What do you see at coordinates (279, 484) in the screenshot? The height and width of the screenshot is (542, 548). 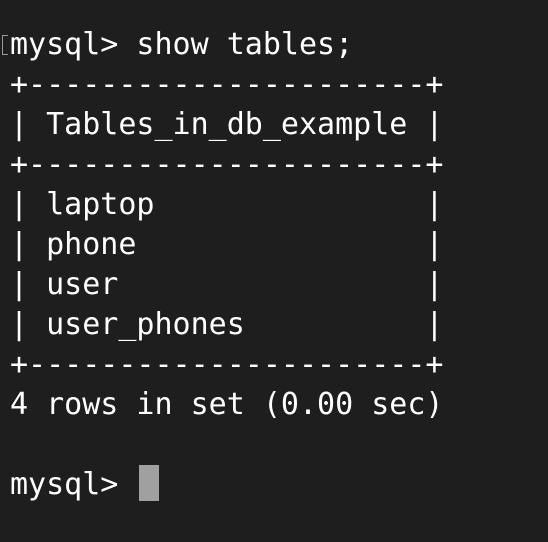 I see `input-line: mysql>` at bounding box center [279, 484].